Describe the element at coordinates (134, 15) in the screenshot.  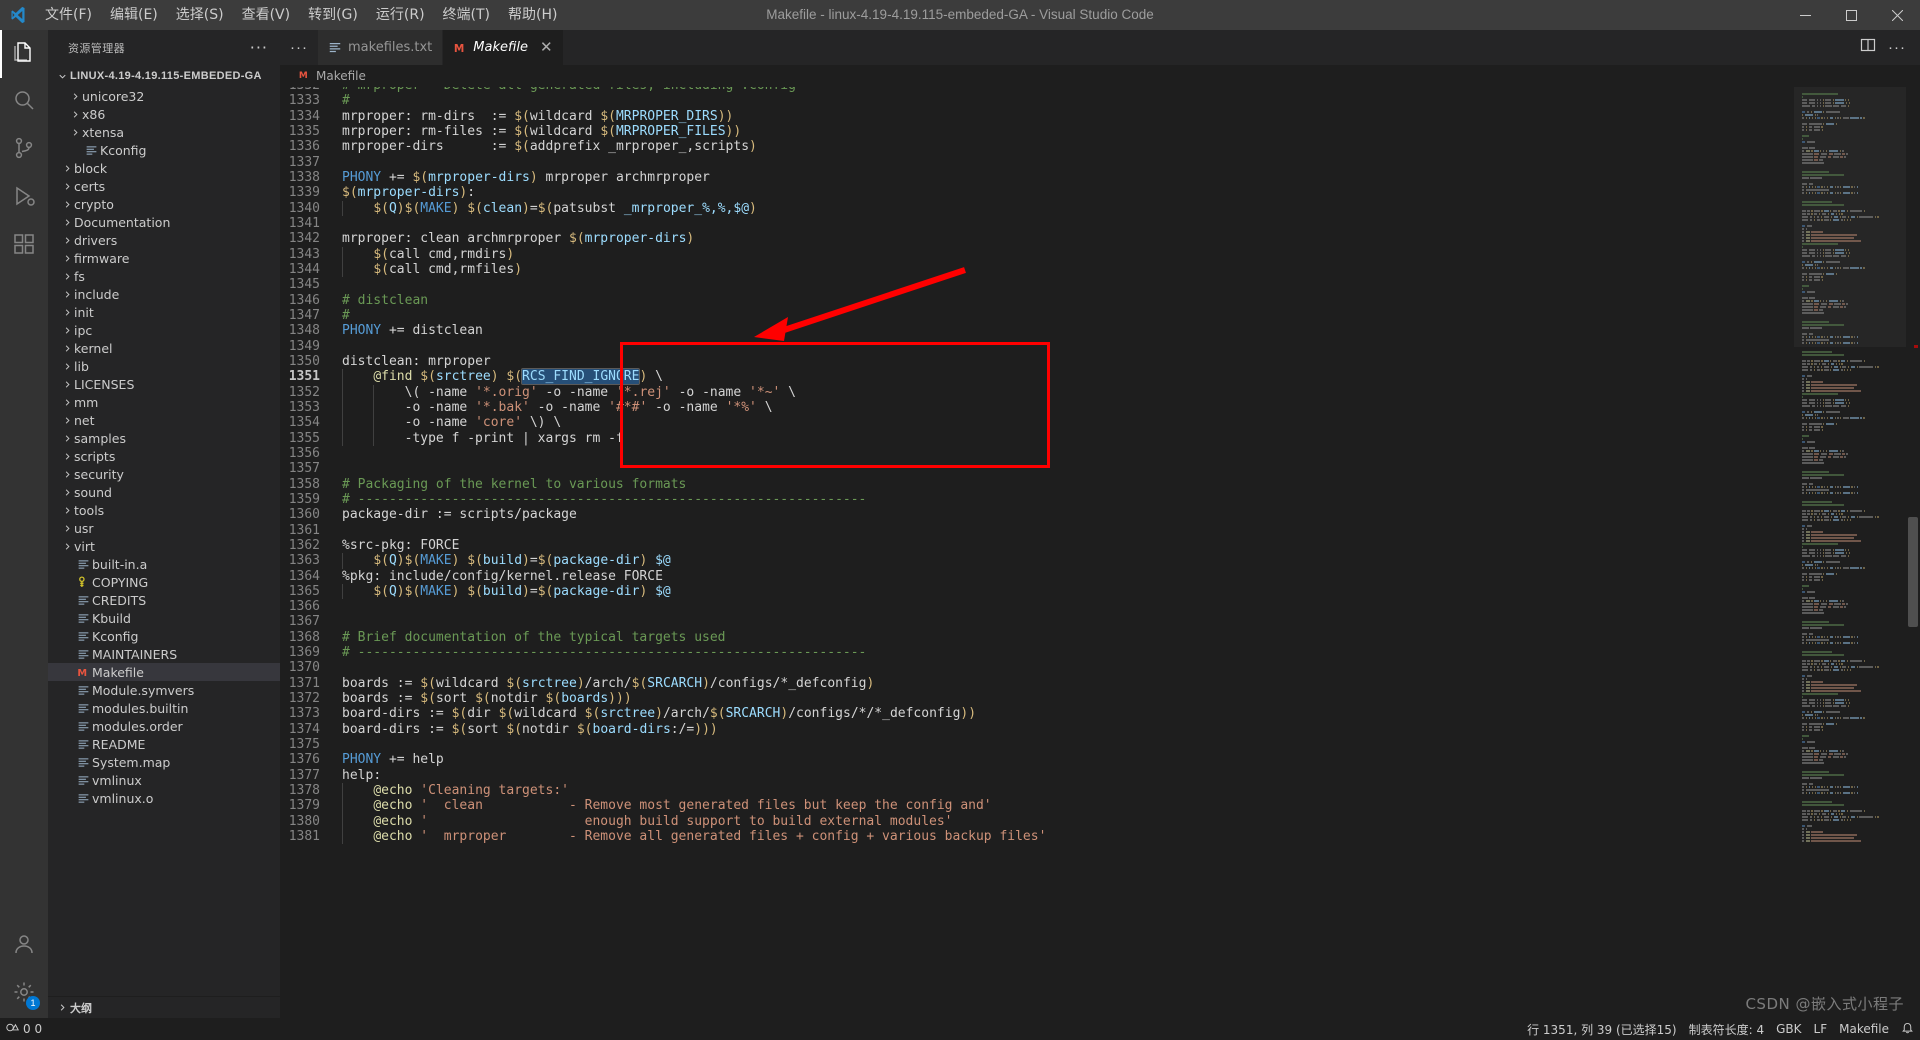
I see `menu-edit: 编辑(E)` at that location.